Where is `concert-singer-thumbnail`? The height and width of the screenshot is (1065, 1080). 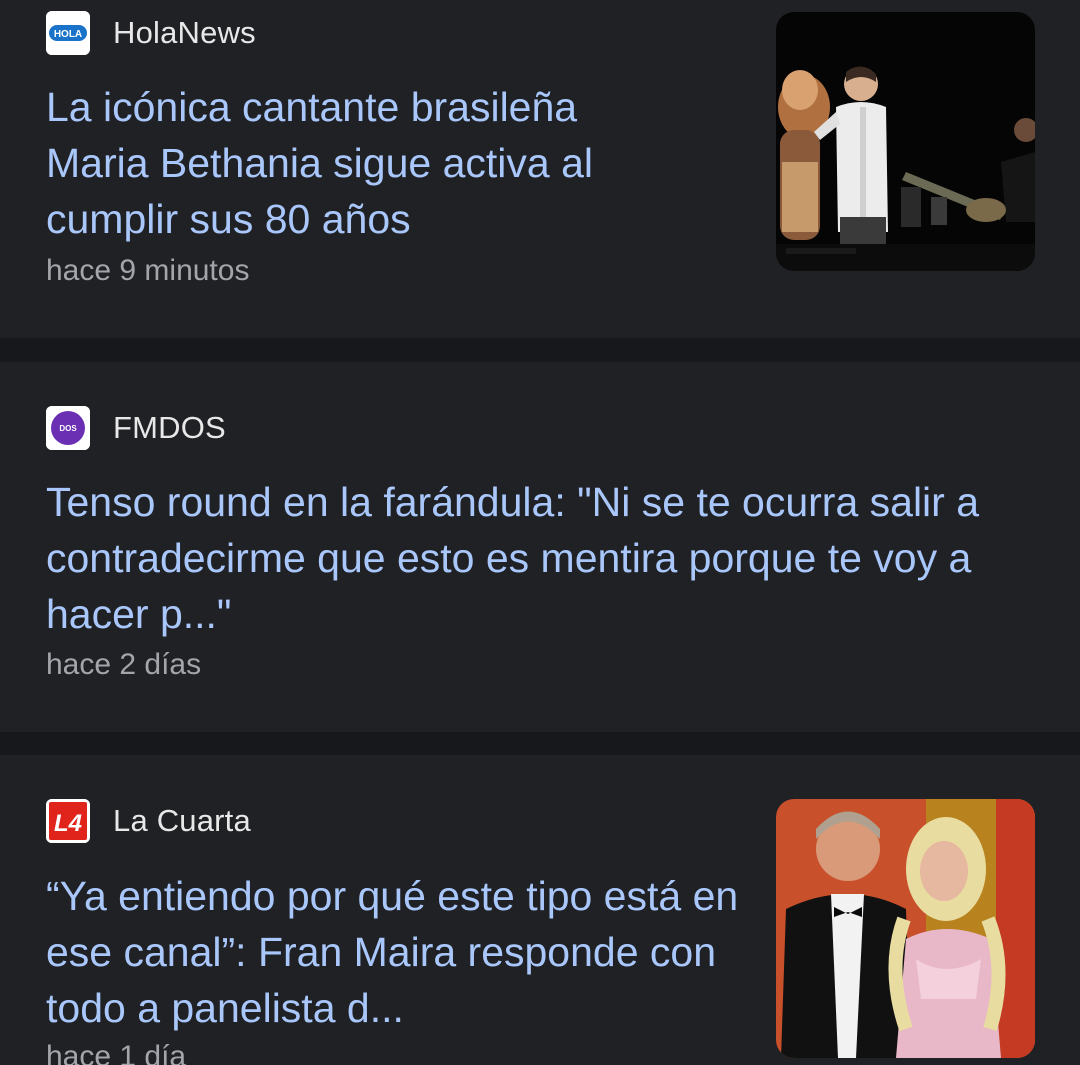
concert-singer-thumbnail is located at coordinates (905, 141).